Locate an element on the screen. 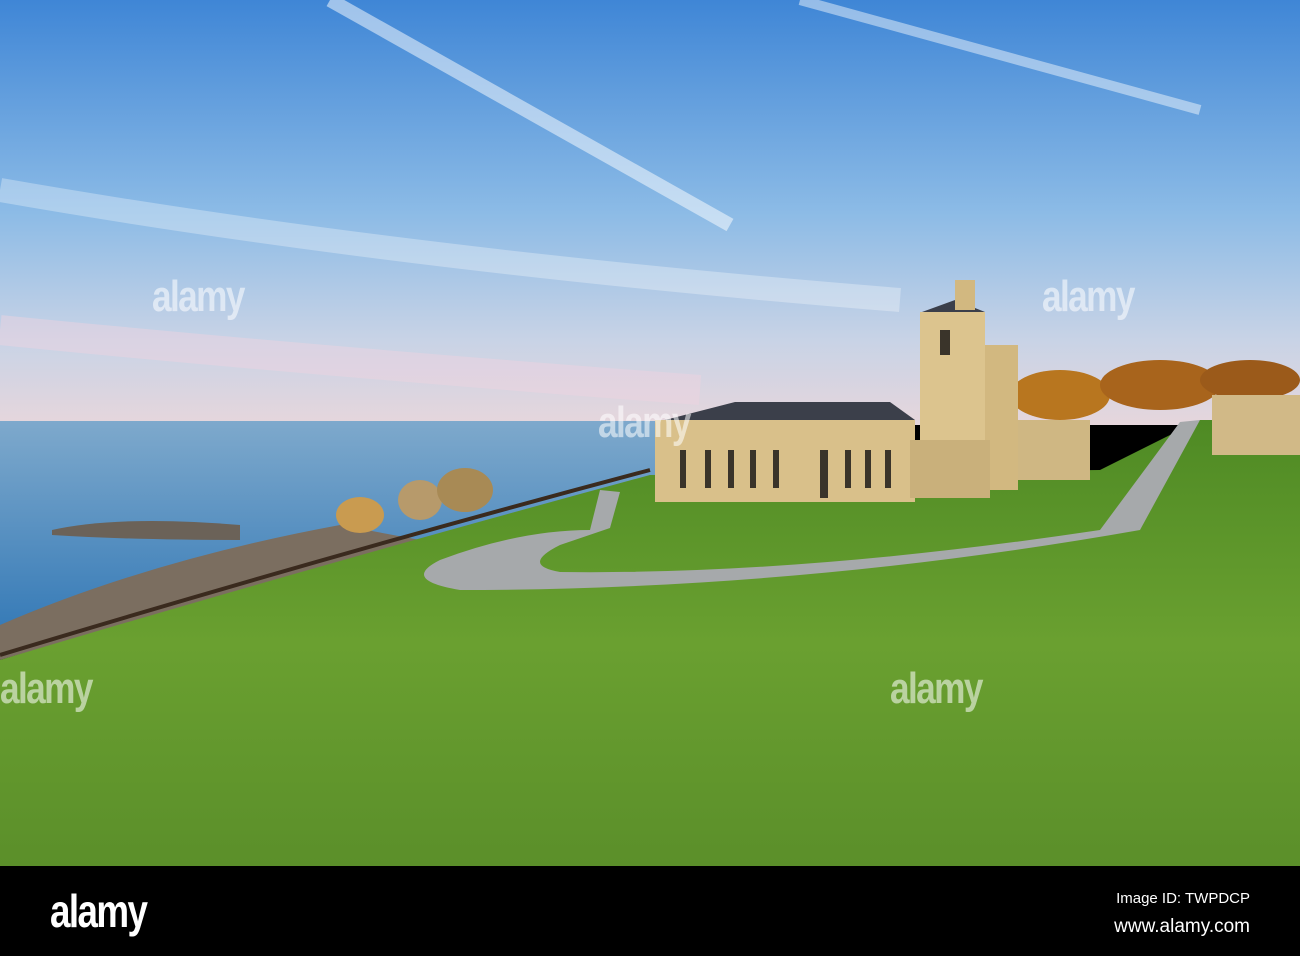 The height and width of the screenshot is (956, 1300). footer-bar: alamy Image ID: TWPDCP www.alamy.com is located at coordinates (650, 911).